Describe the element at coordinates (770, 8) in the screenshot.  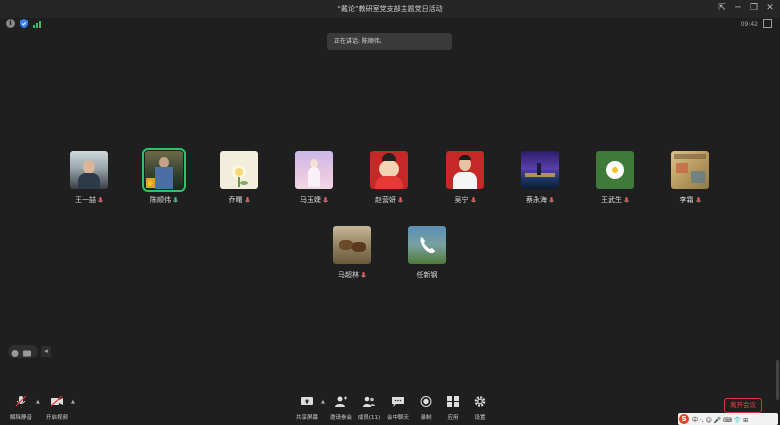
I see `close-icon: ✕` at that location.